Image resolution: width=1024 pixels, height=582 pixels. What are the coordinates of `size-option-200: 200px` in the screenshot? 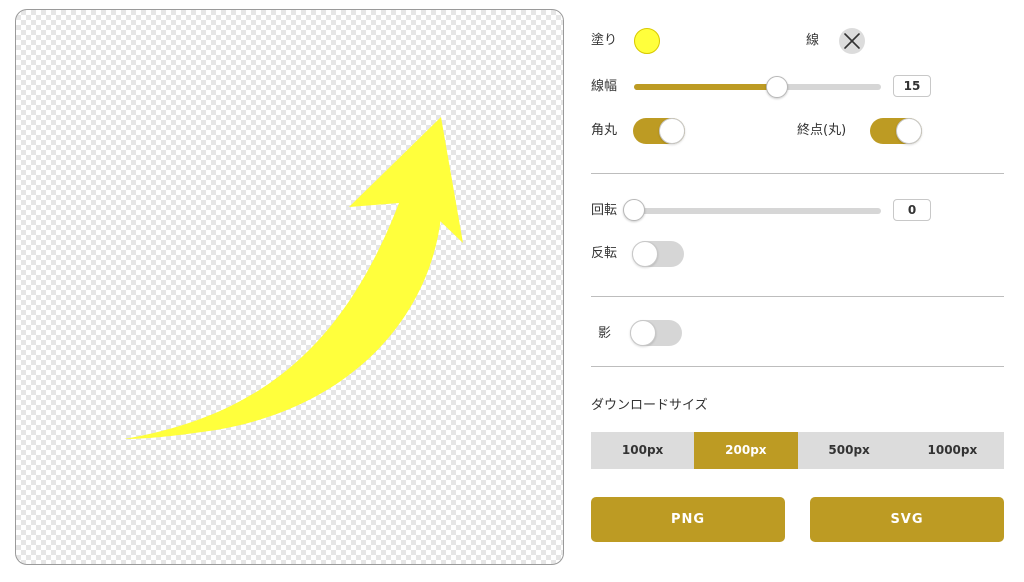 It's located at (746, 450).